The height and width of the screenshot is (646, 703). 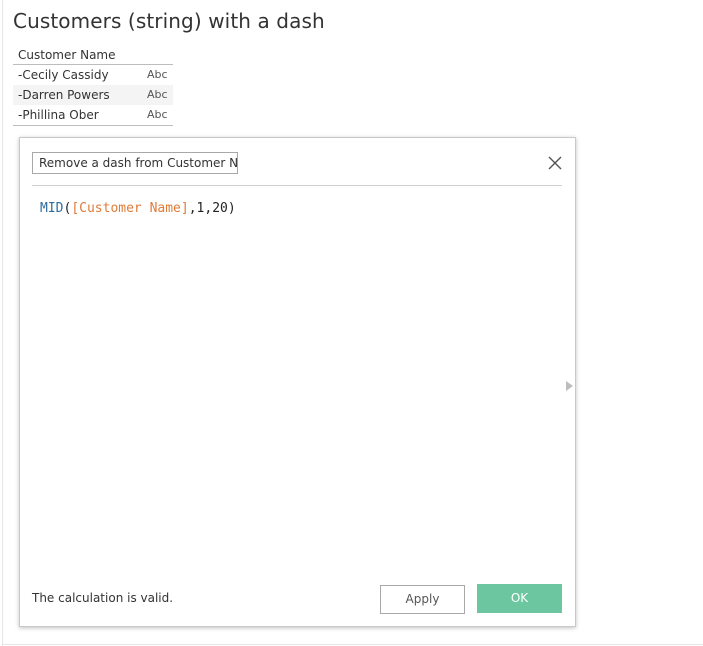 What do you see at coordinates (52, 208) in the screenshot?
I see `formula-function-token: MID` at bounding box center [52, 208].